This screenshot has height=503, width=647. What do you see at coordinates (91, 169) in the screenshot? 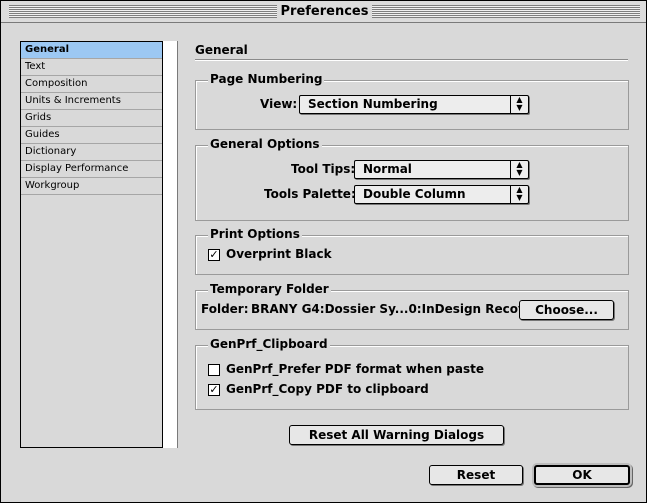
I see `sidebar-item-display-performance: Display Performance` at bounding box center [91, 169].